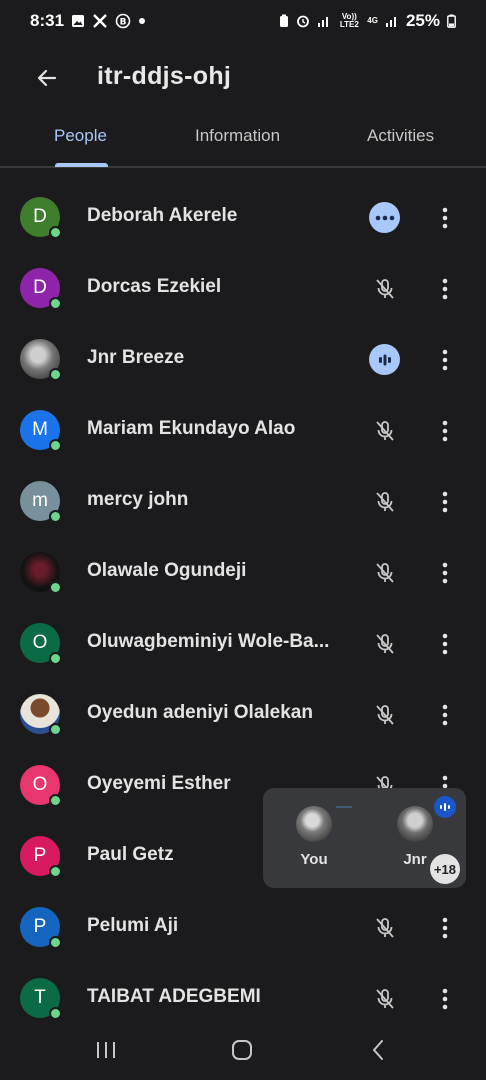 The width and height of the screenshot is (486, 1080). I want to click on home-button, so click(242, 1050).